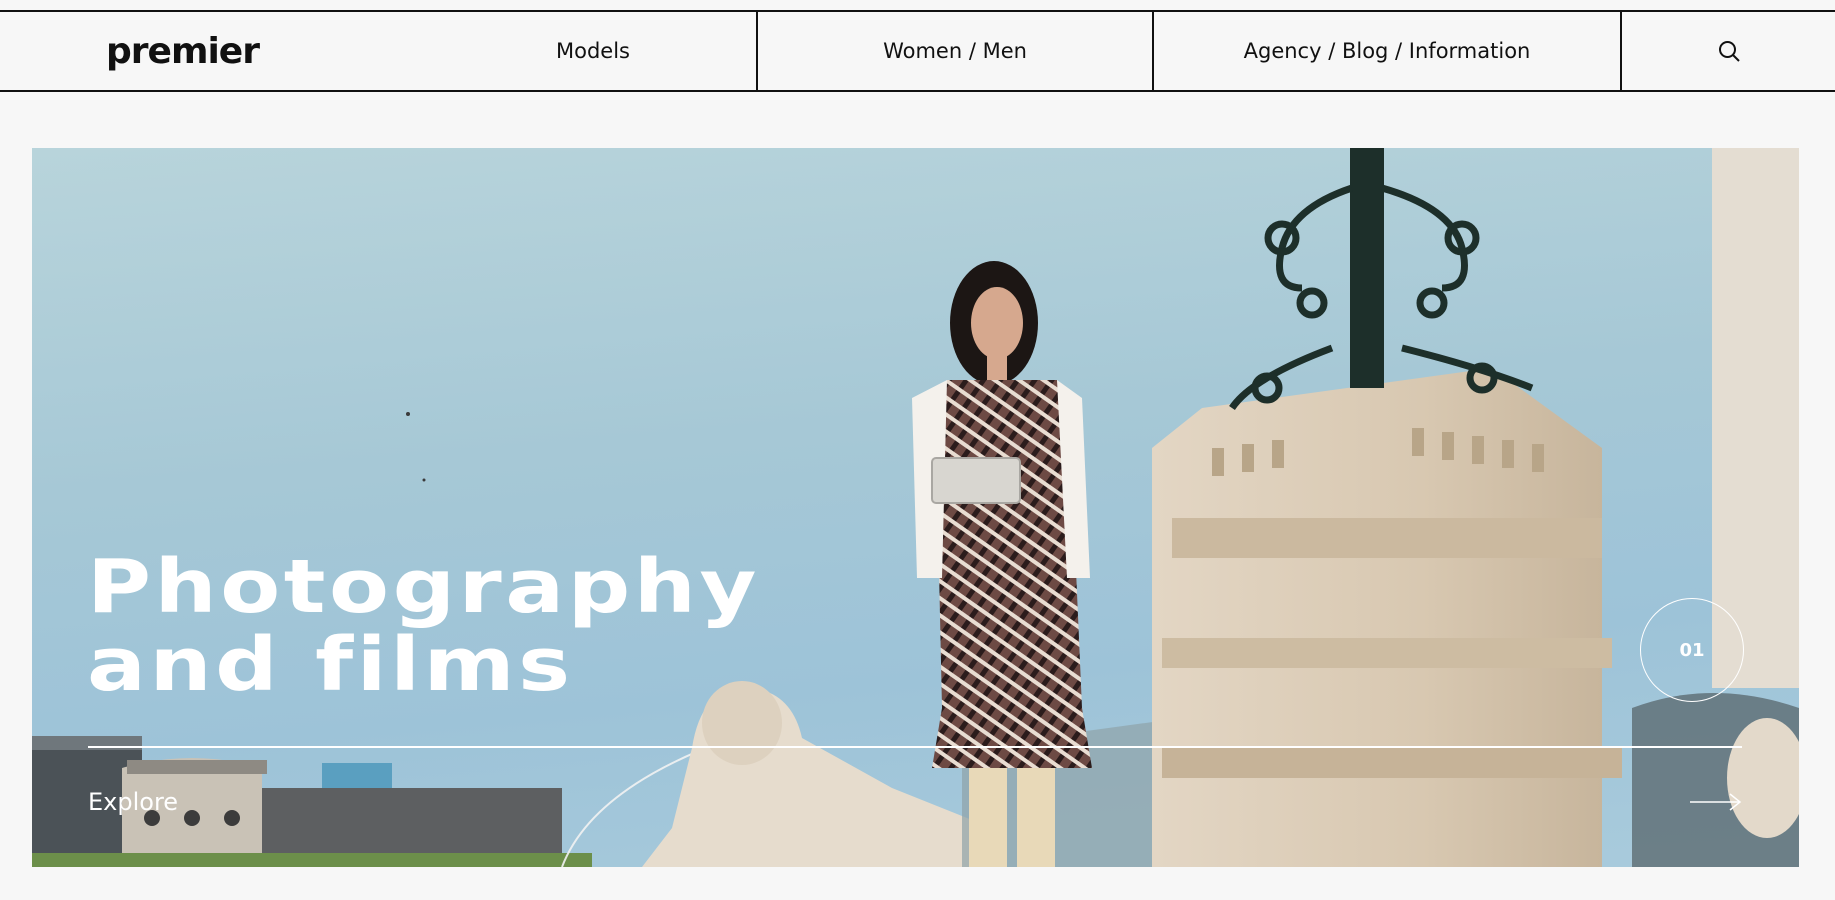  I want to click on nav-models: Models, so click(594, 51).